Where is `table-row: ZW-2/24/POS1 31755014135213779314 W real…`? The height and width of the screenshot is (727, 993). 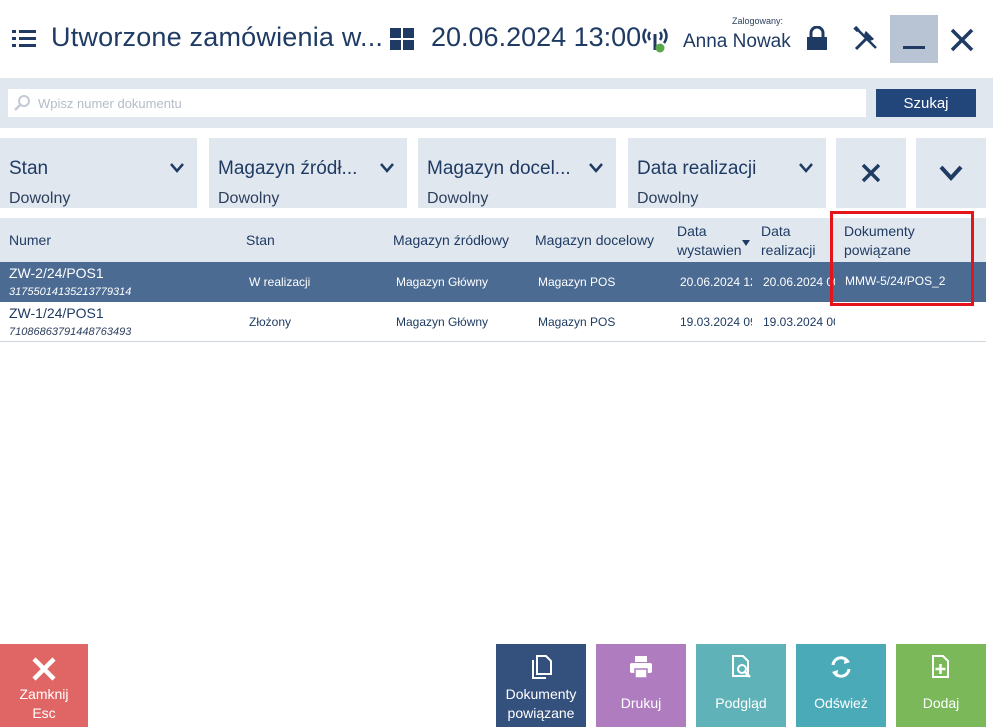 table-row: ZW-2/24/POS1 31755014135213779314 W real… is located at coordinates (493, 282).